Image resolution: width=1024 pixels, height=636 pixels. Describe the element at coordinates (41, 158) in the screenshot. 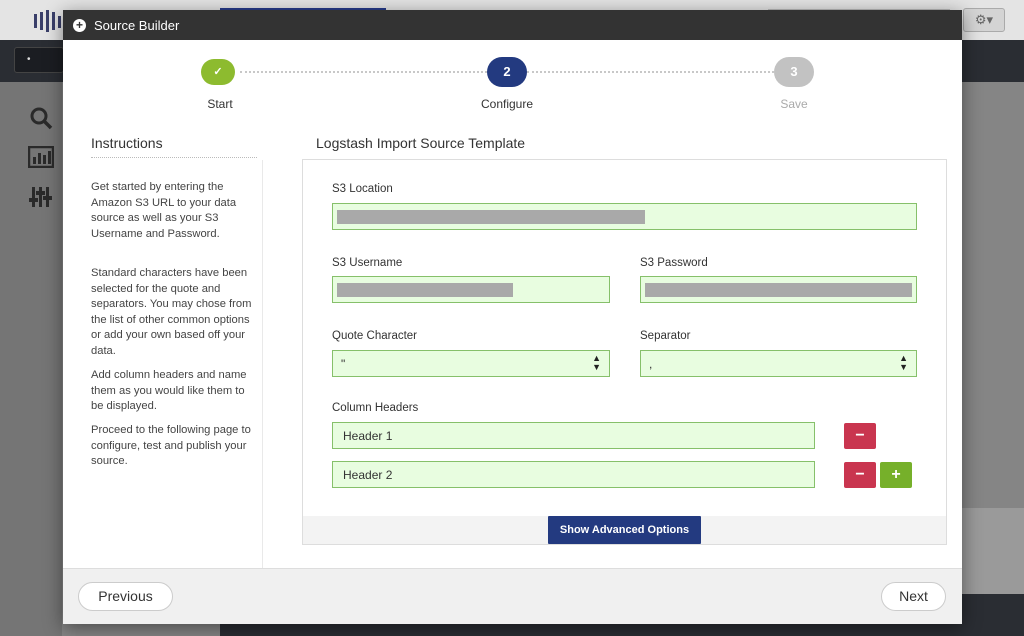

I see `bar-chart-icon` at that location.